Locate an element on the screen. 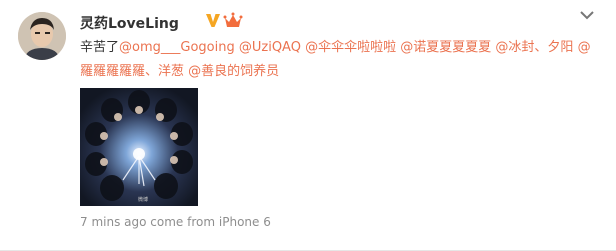 The width and height of the screenshot is (616, 251). mention-link: @伞伞伞啦啦啦 is located at coordinates (350, 47).